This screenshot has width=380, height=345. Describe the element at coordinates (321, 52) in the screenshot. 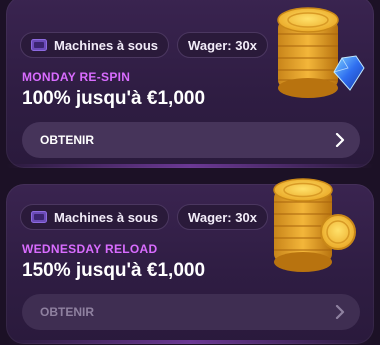

I see `coins-gem-icon` at that location.